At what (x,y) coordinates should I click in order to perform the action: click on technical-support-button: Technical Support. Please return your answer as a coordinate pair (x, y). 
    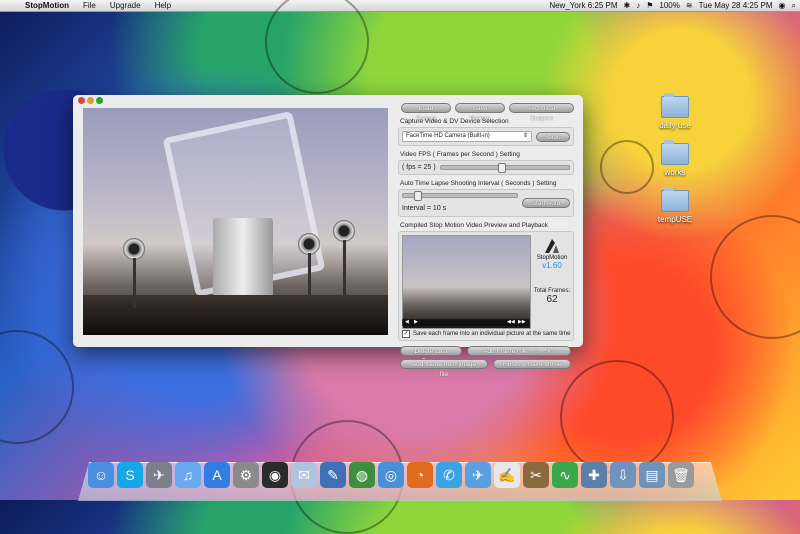
    Looking at the image, I should click on (541, 112).